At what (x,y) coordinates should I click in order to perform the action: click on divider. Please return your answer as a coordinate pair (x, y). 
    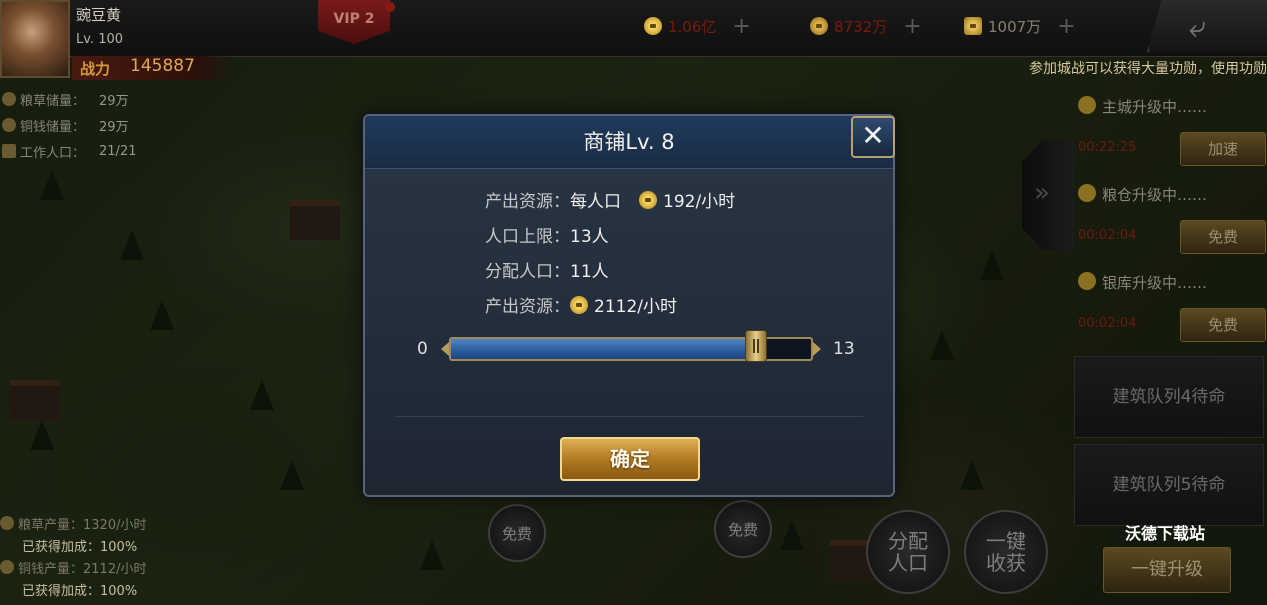
    Looking at the image, I should click on (629, 416).